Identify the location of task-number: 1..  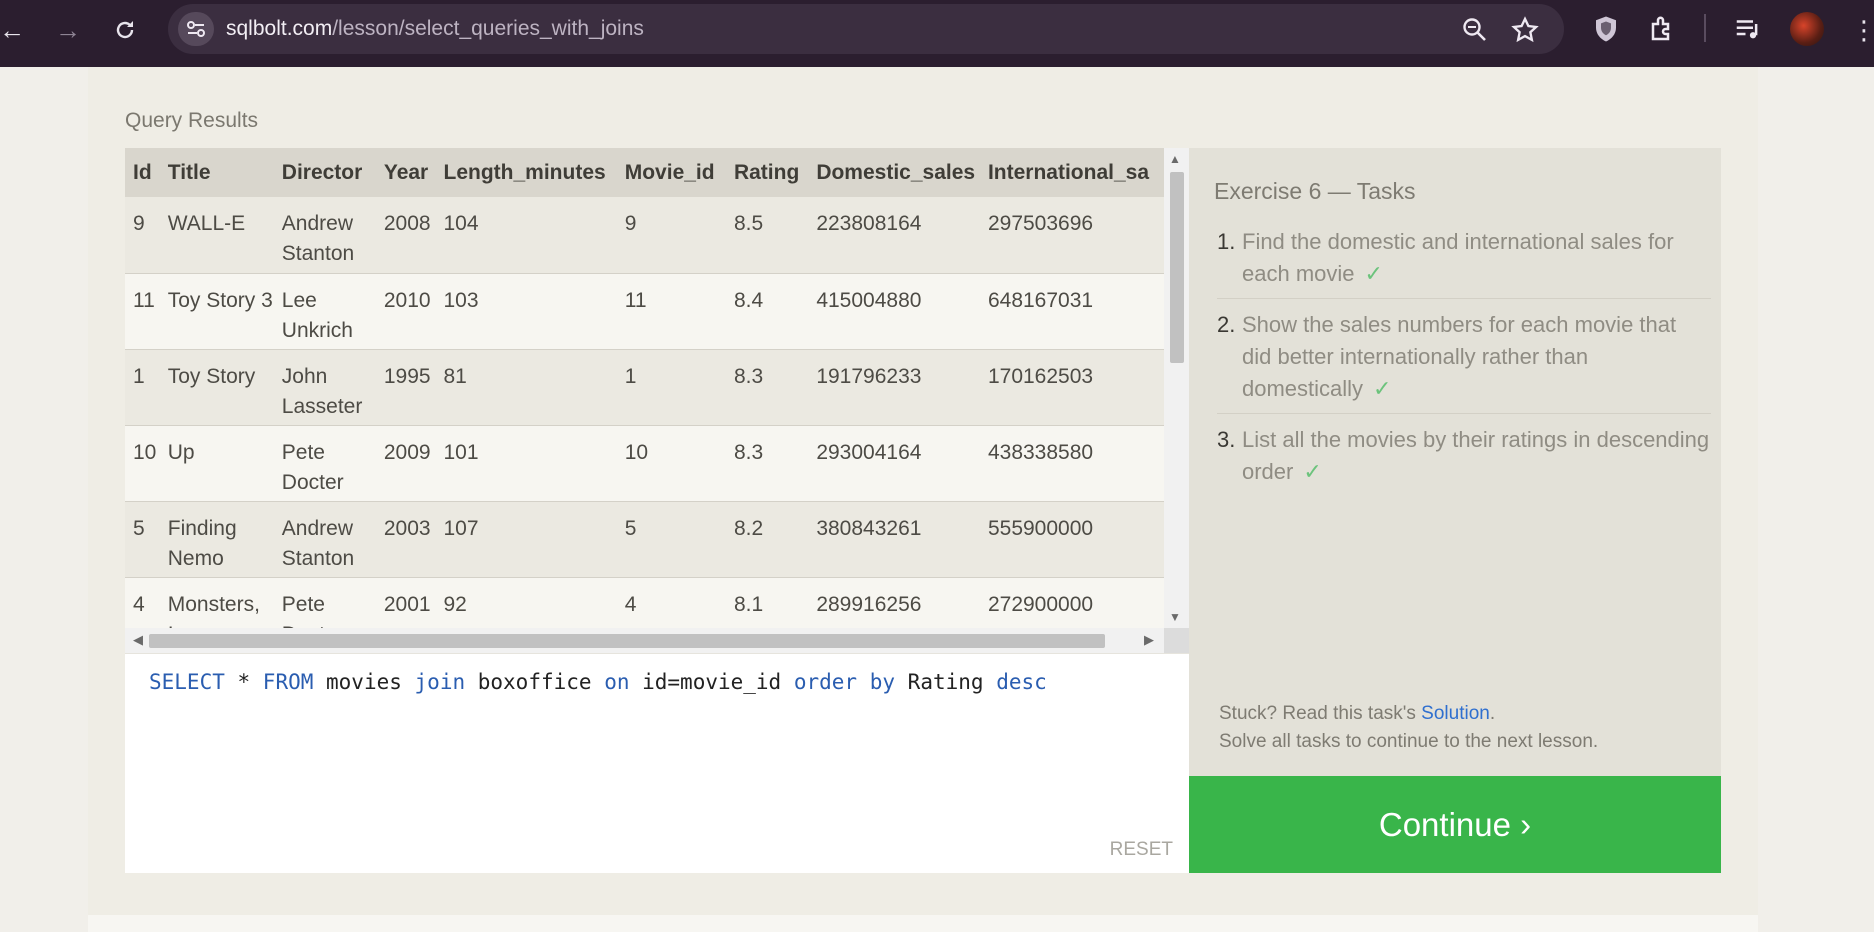
(1226, 241).